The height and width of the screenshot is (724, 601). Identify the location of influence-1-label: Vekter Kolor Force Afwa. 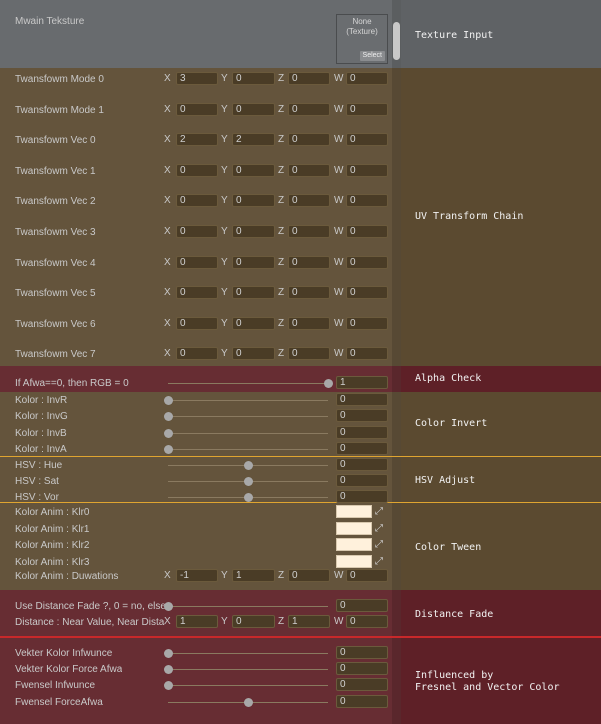
(69, 670).